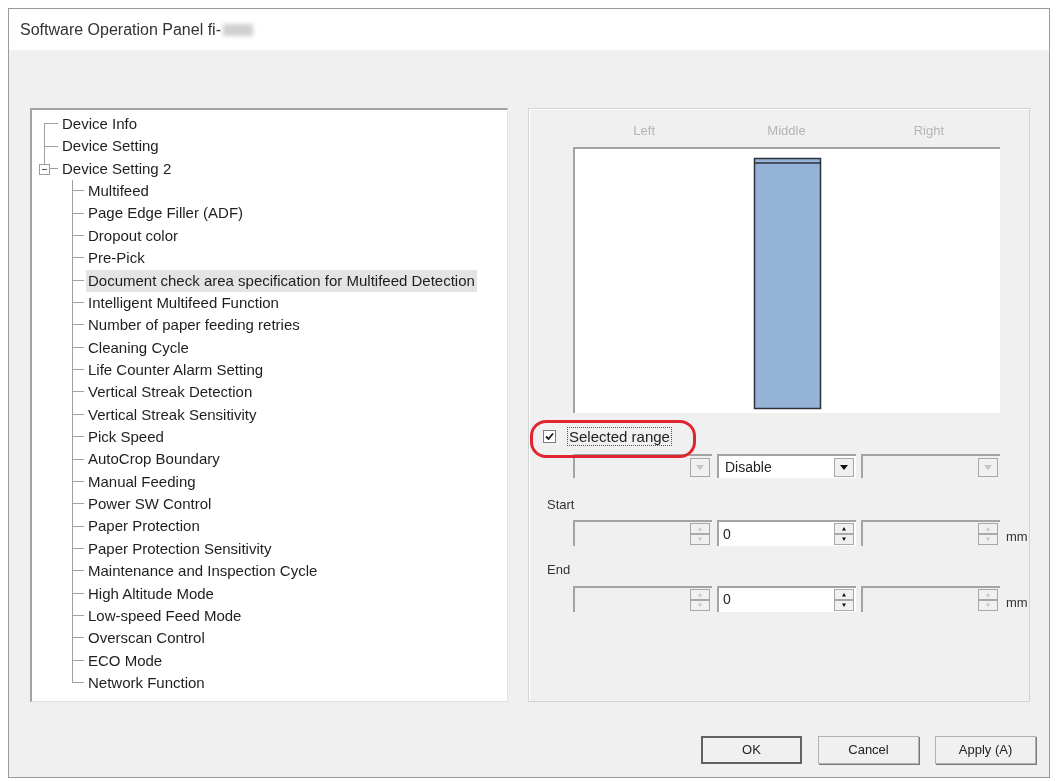 This screenshot has width=1062, height=781. I want to click on tree-item: Power SW Control, so click(150, 504).